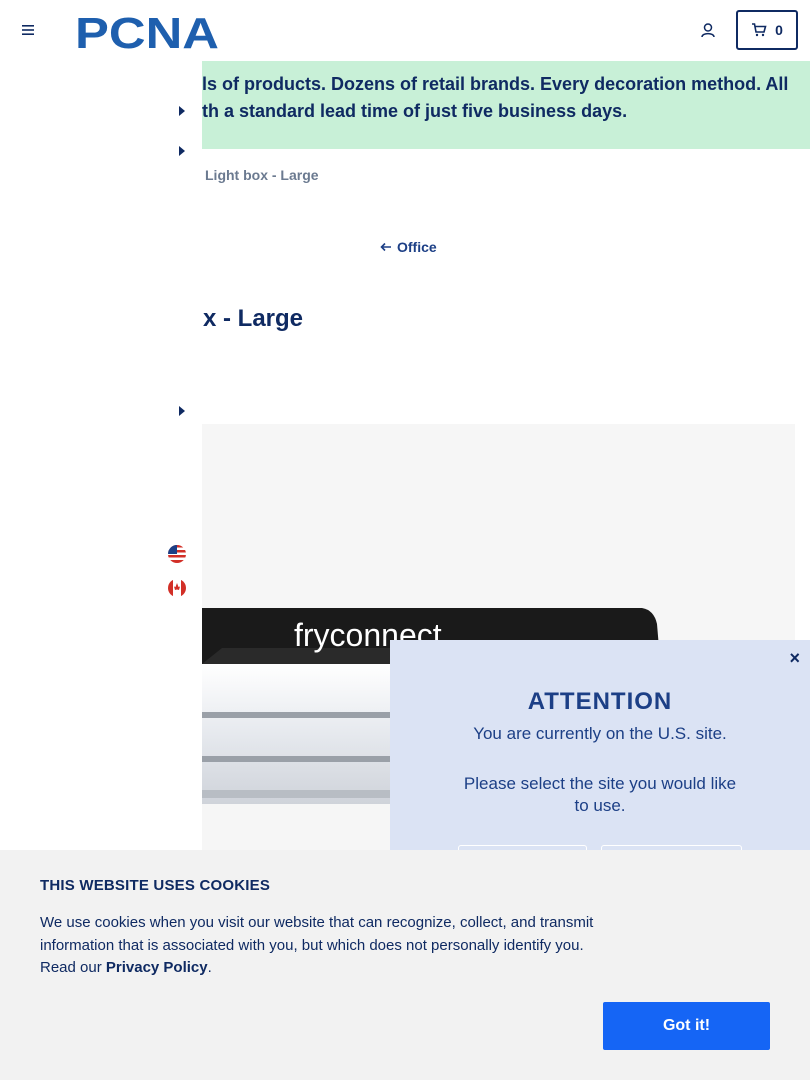 Image resolution: width=810 pixels, height=1080 pixels. I want to click on cart-button: 0, so click(767, 30).